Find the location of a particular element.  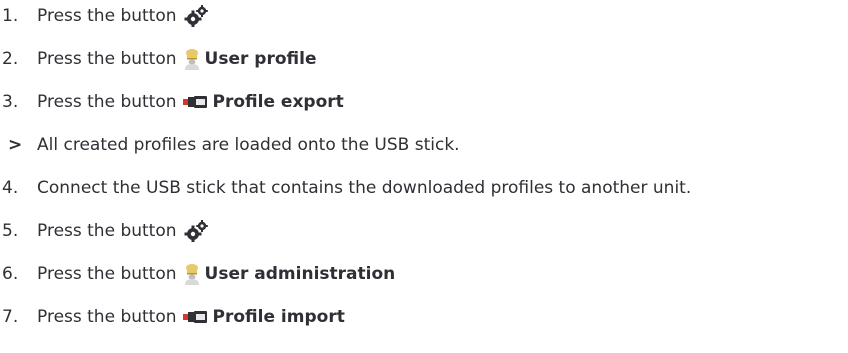

step-1: 1. Press the button is located at coordinates (104, 16).